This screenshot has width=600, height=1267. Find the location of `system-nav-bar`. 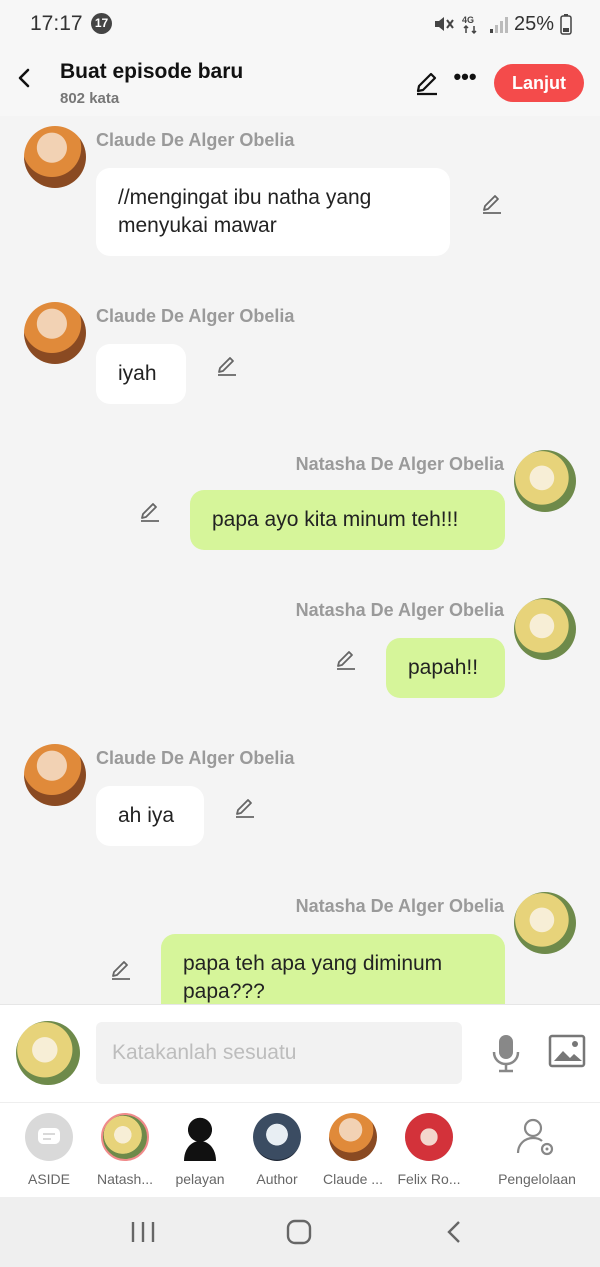

system-nav-bar is located at coordinates (300, 1232).